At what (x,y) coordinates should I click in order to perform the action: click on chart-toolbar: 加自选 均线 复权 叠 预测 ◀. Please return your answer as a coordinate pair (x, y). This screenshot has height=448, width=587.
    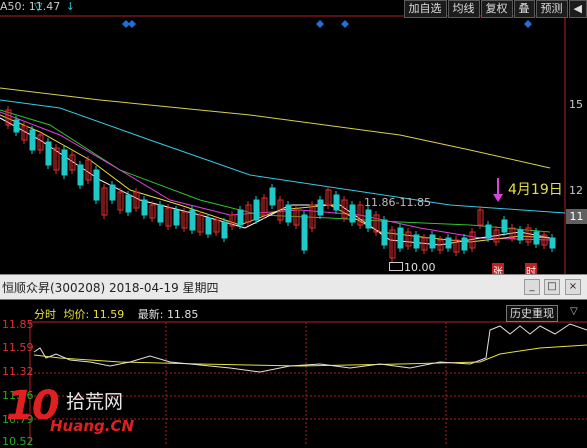
    Looking at the image, I should click on (495, 9).